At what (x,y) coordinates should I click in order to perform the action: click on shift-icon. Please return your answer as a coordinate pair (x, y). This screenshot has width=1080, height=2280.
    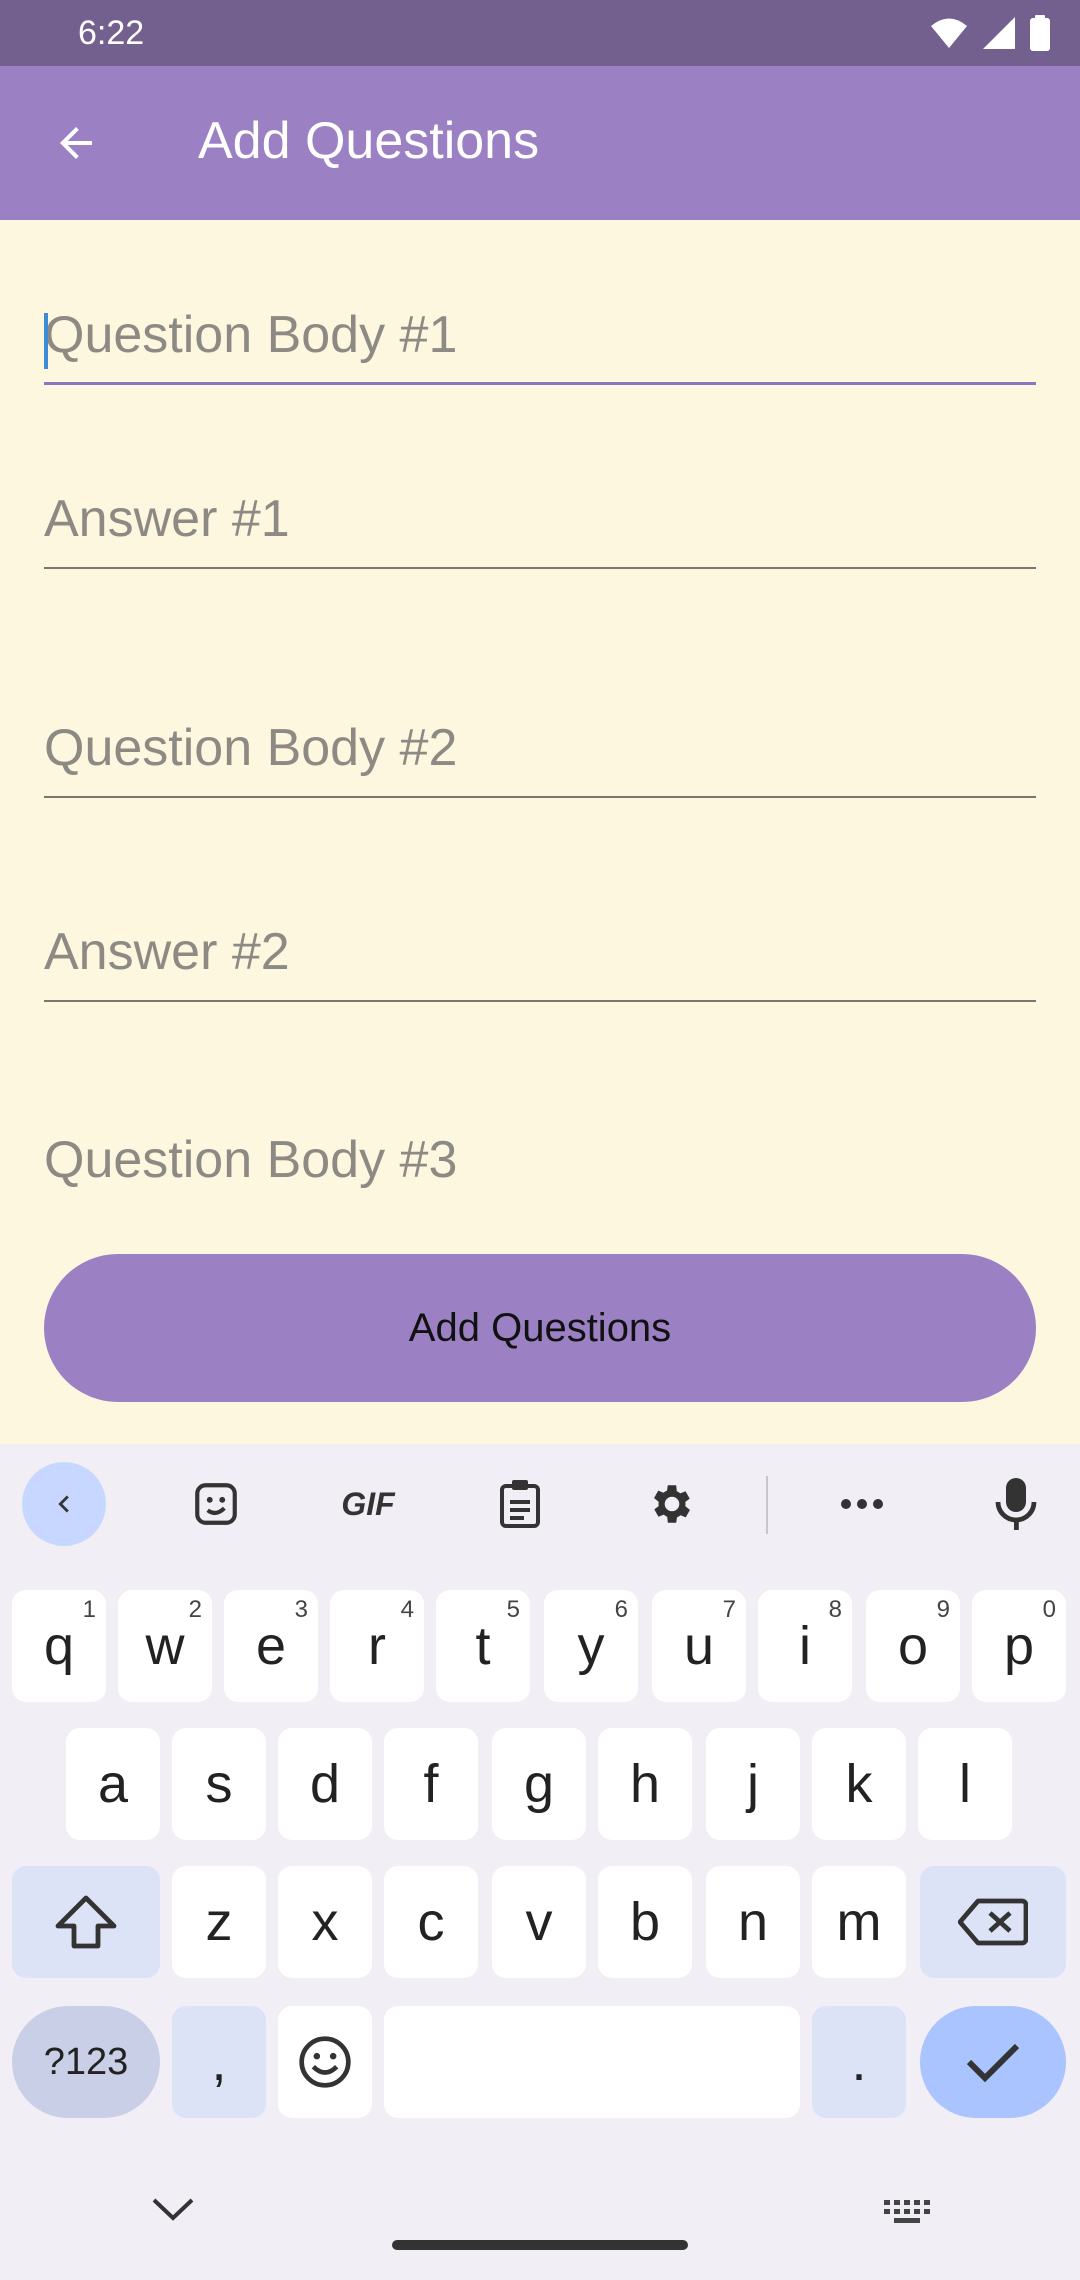
    Looking at the image, I should click on (86, 1922).